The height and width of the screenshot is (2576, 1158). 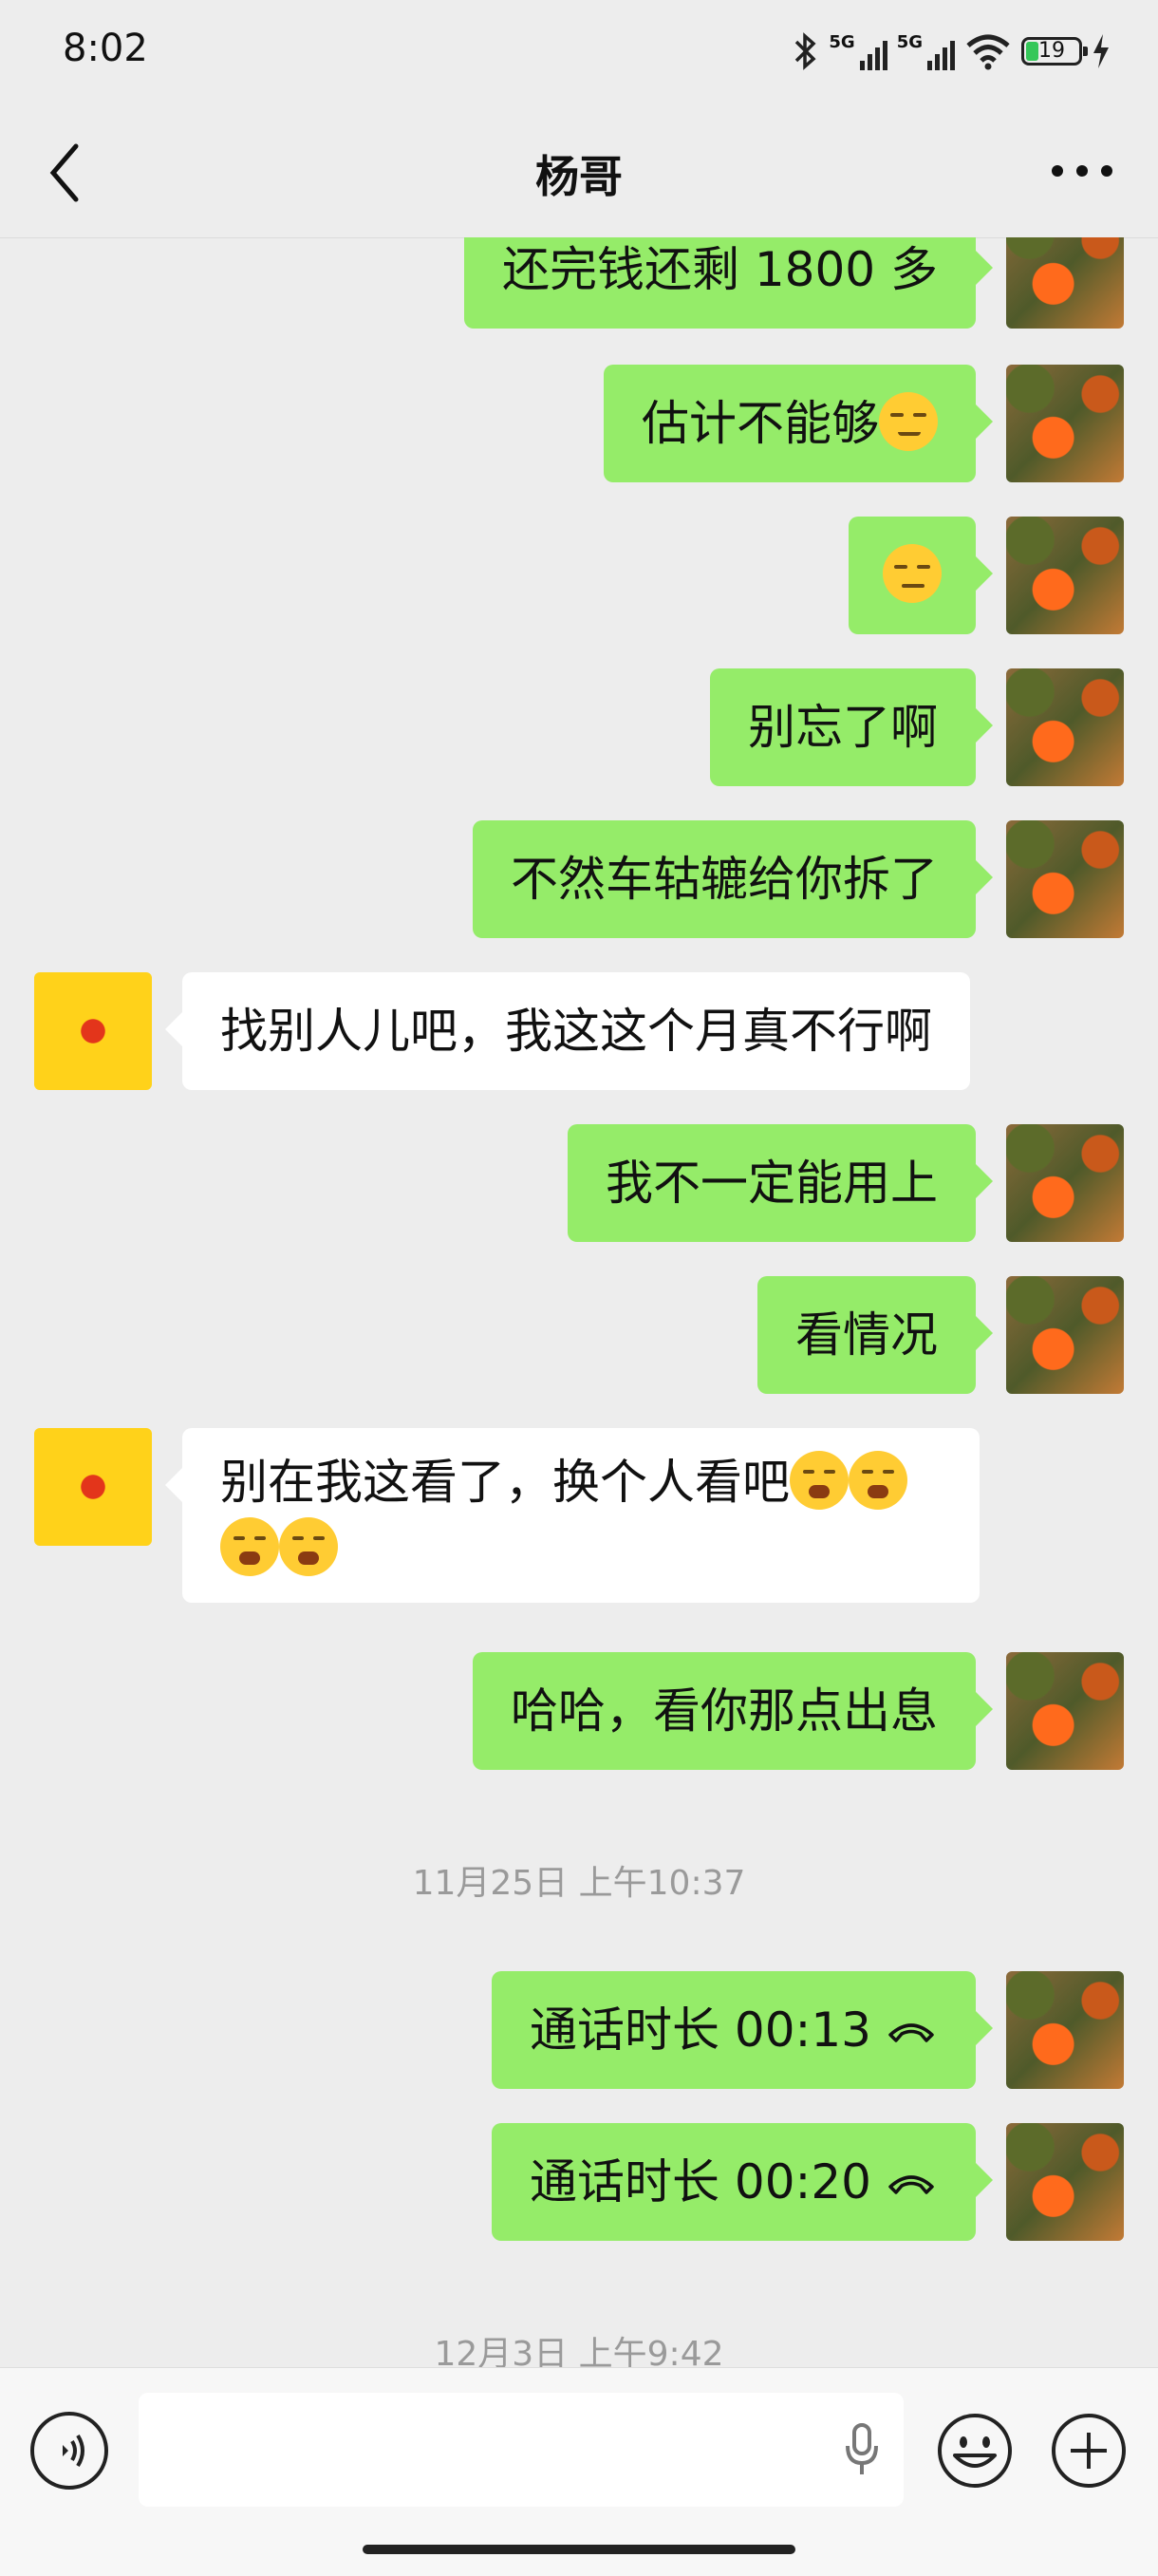 I want to click on message-bubble: 不然车轱辘给你拆了, so click(x=733, y=879).